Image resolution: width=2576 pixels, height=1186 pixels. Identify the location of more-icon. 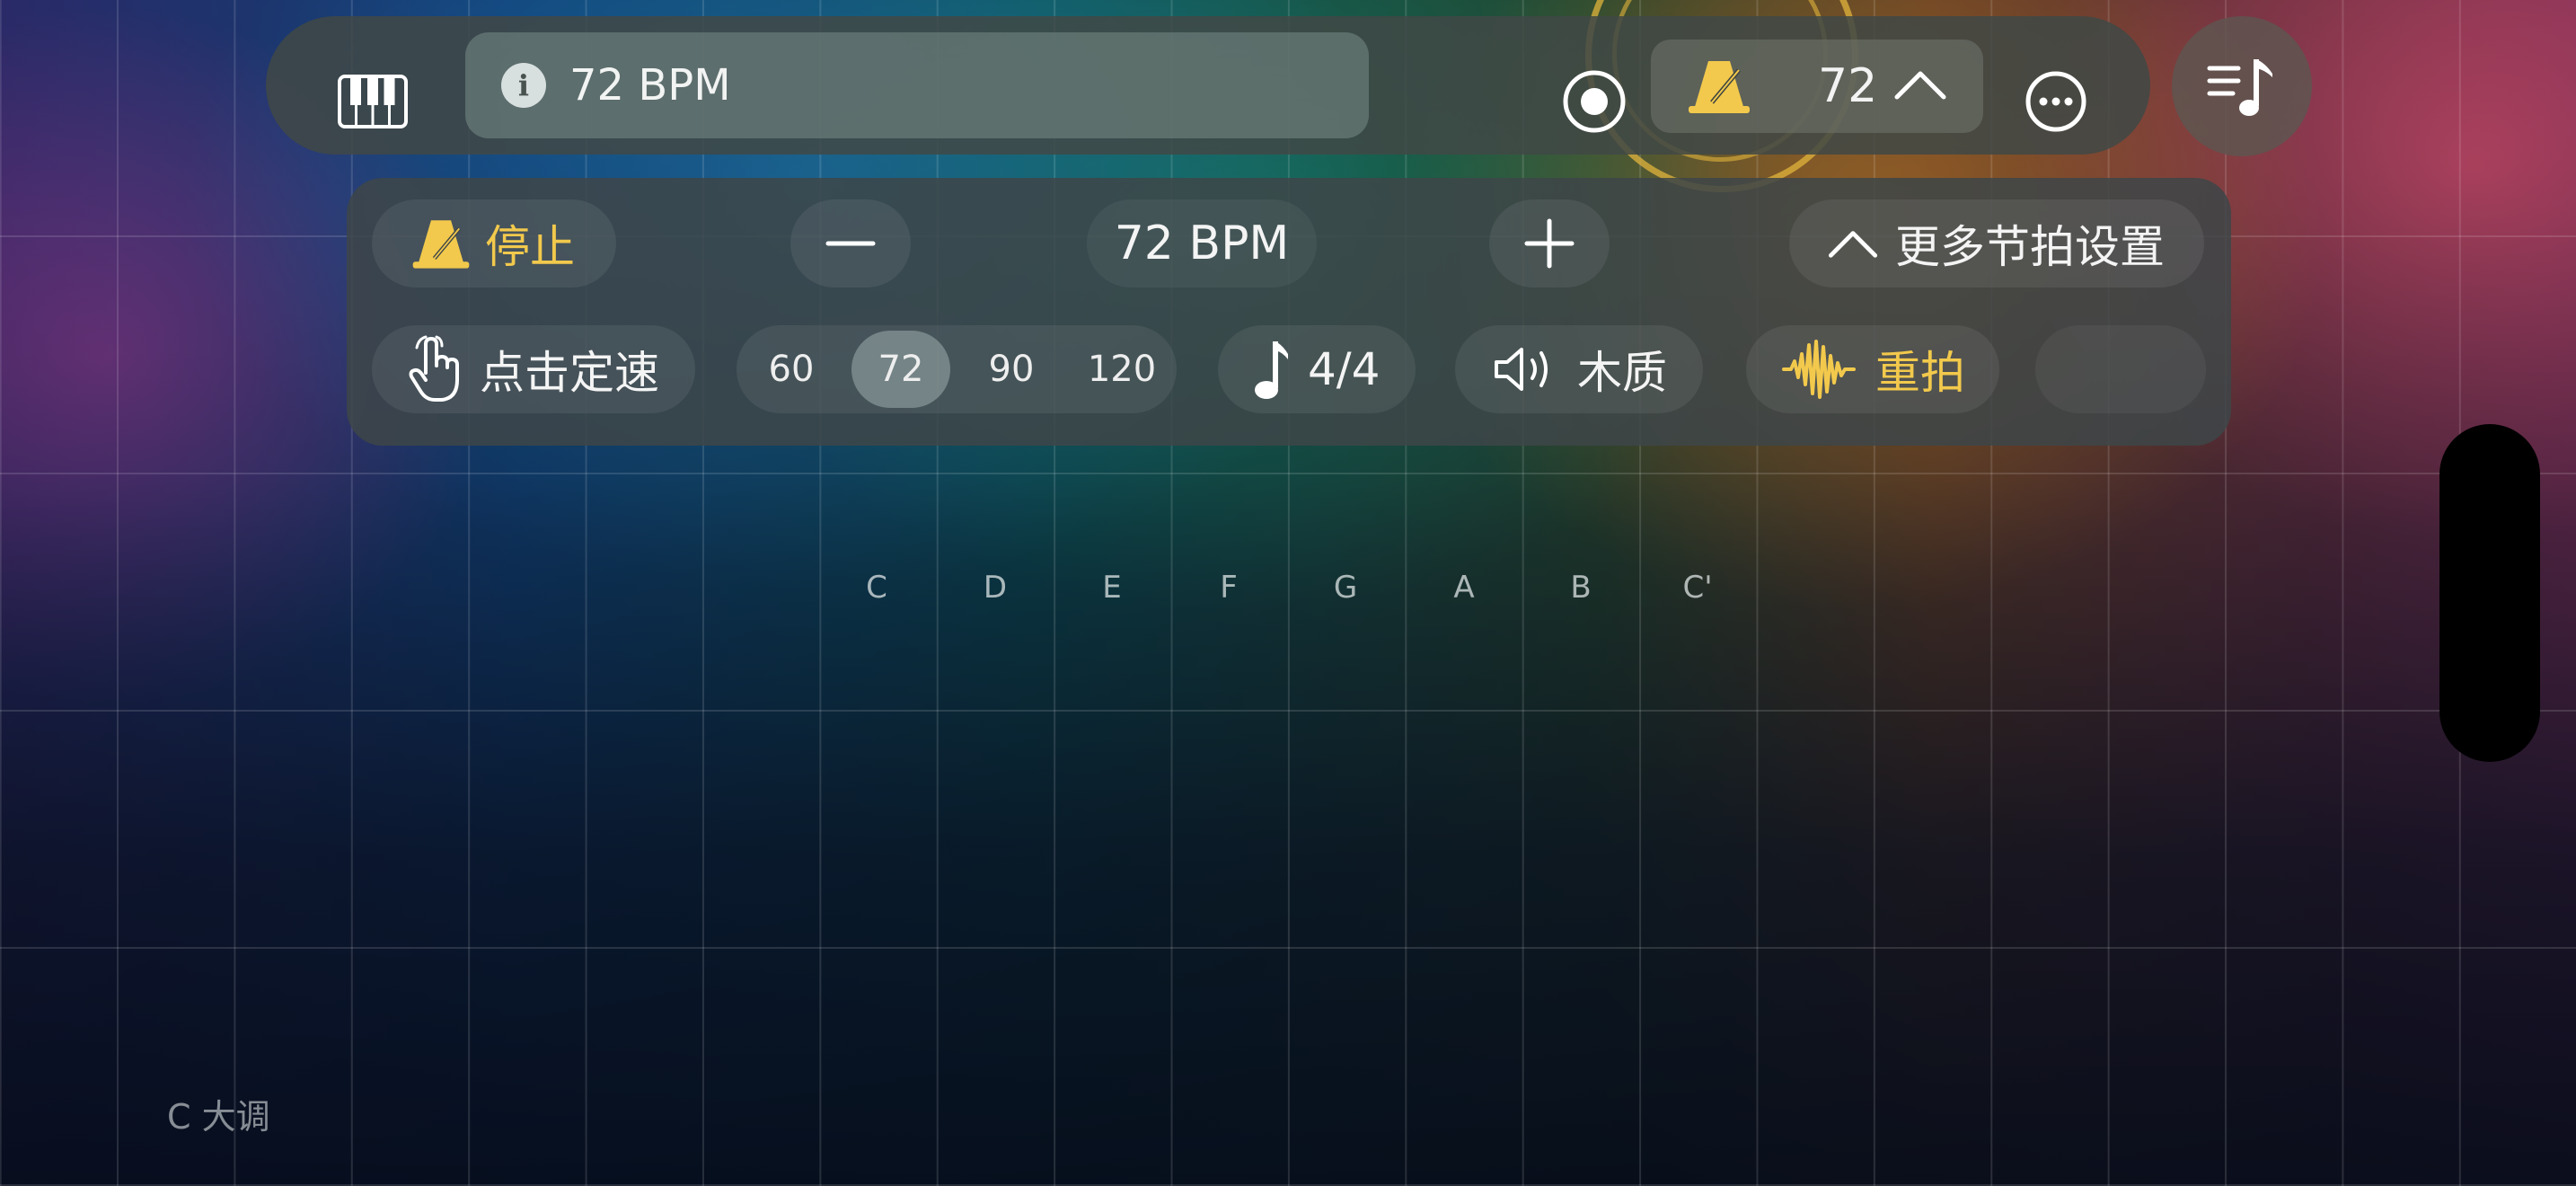
(2055, 101).